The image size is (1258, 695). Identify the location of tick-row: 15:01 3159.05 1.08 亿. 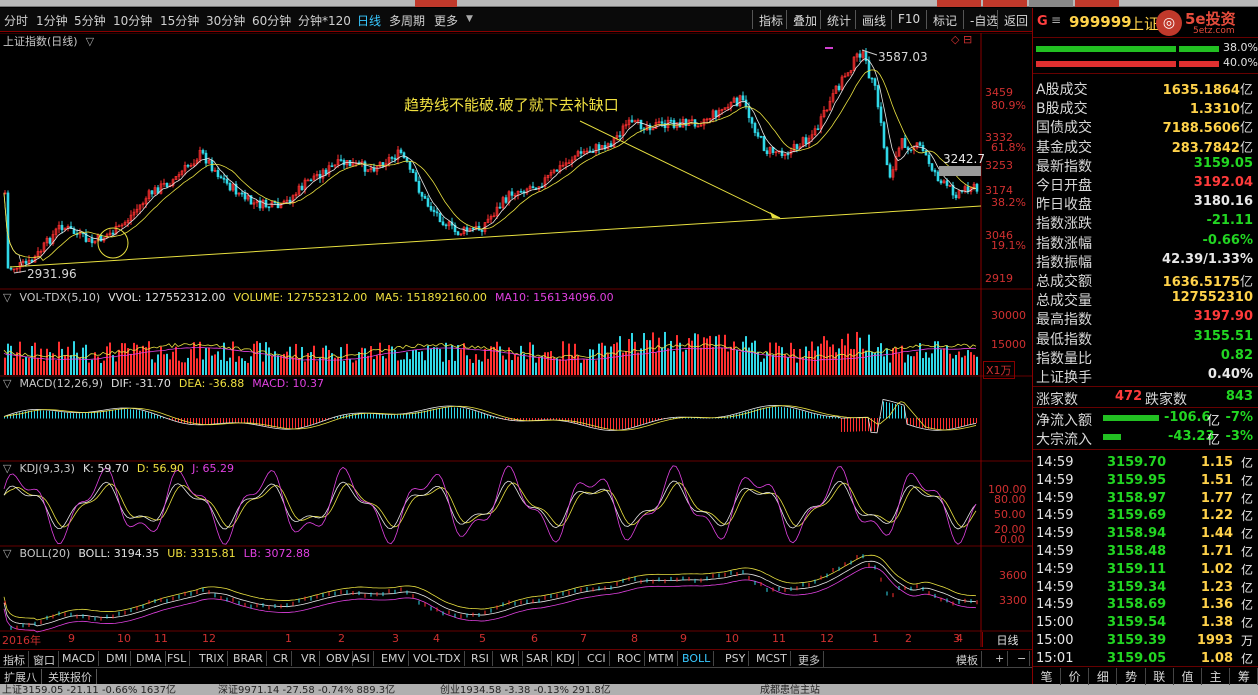
(1144, 658).